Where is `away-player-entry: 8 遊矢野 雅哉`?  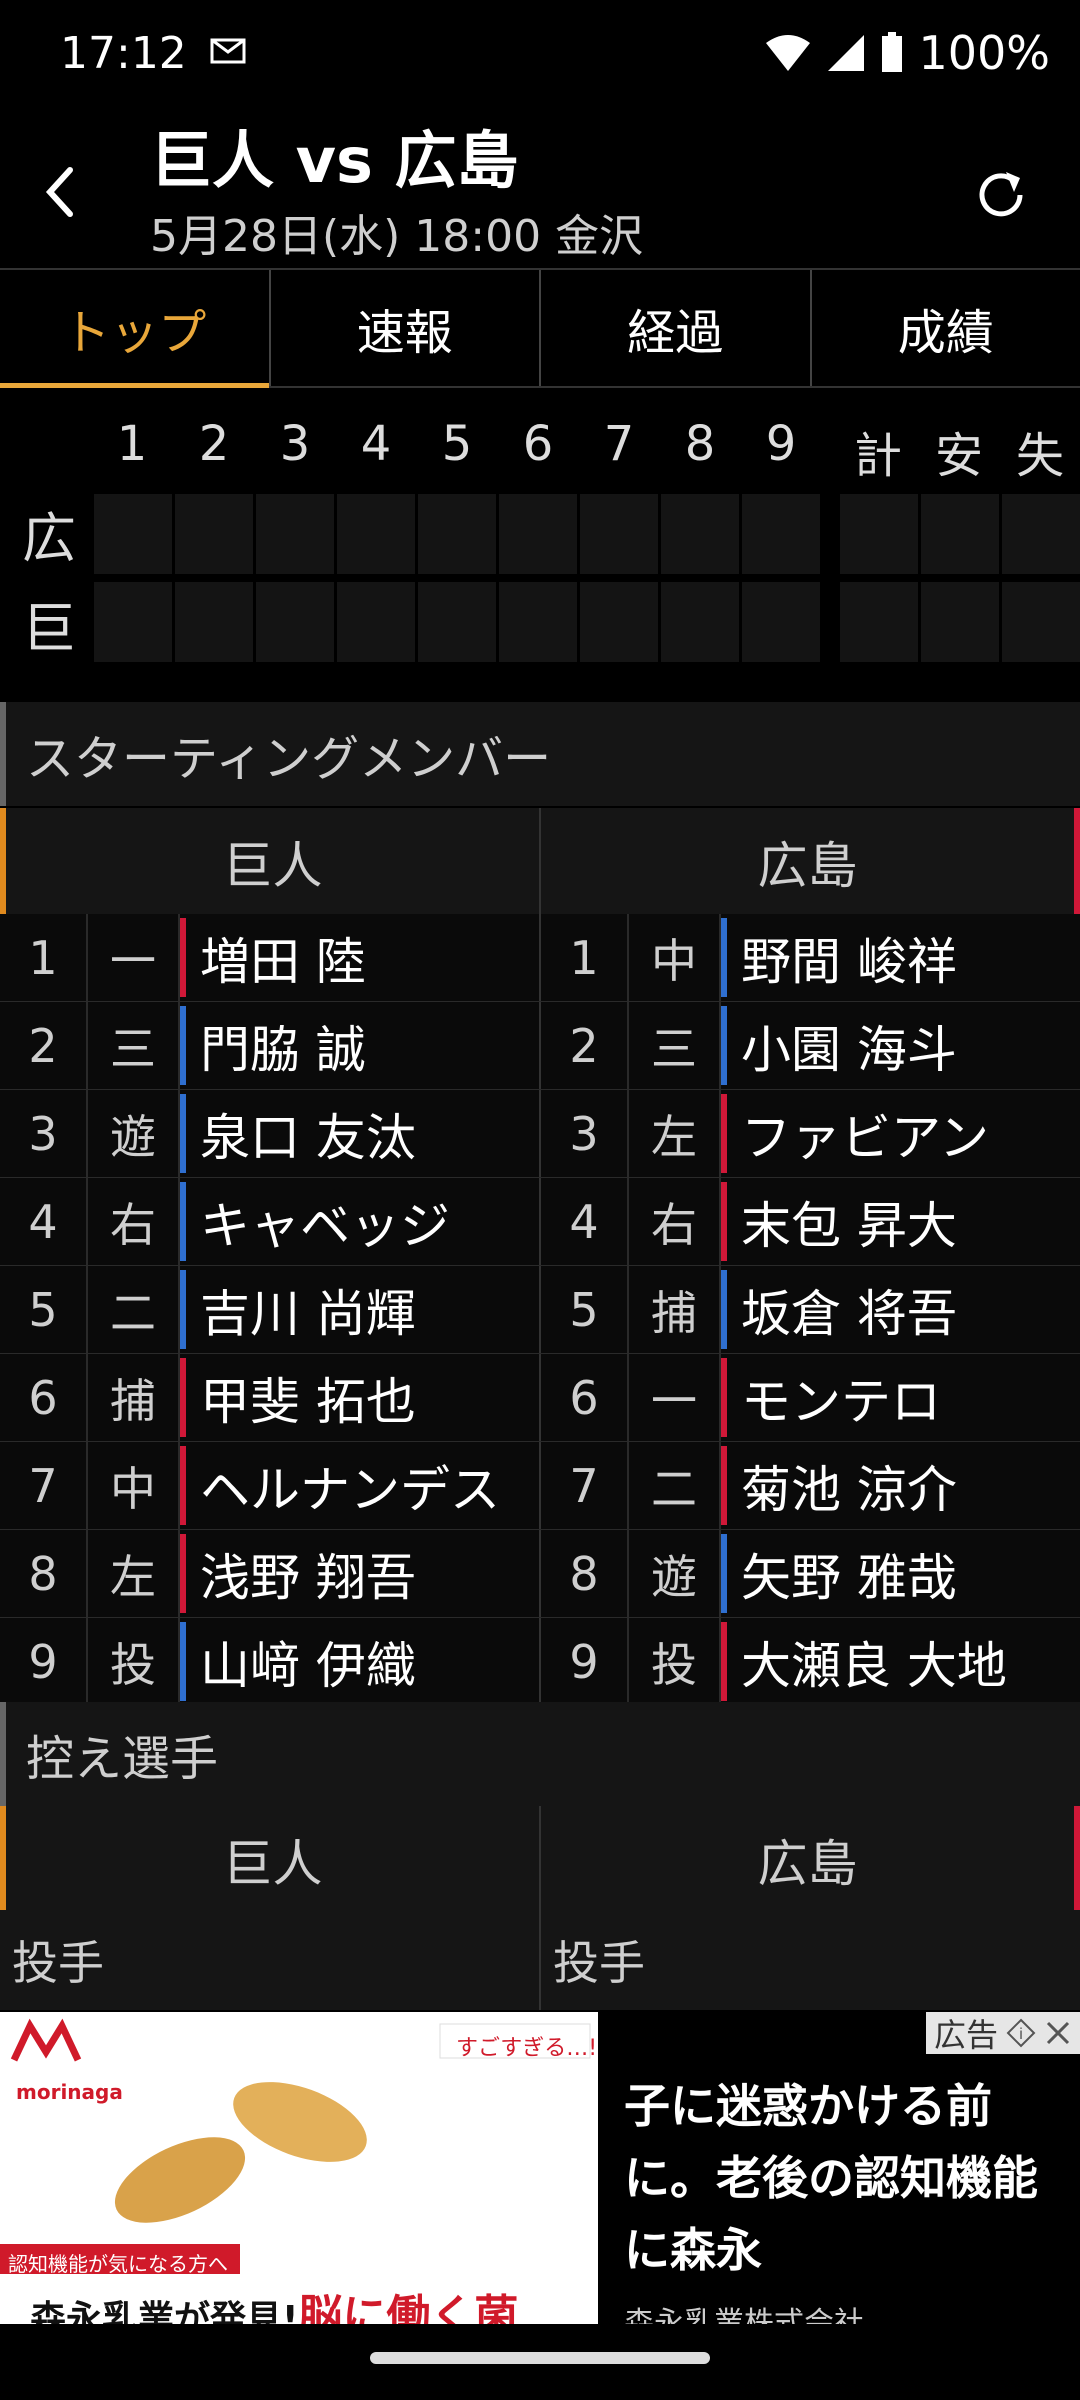 away-player-entry: 8 遊矢野 雅哉 is located at coordinates (809, 1573).